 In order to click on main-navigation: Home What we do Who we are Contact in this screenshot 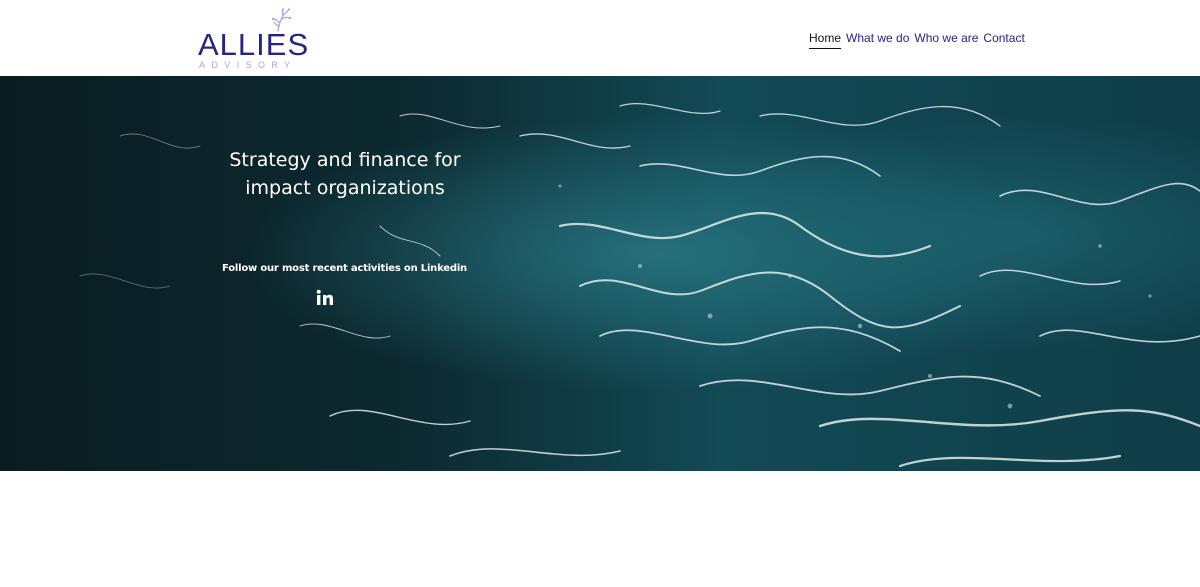, I will do `click(919, 40)`.